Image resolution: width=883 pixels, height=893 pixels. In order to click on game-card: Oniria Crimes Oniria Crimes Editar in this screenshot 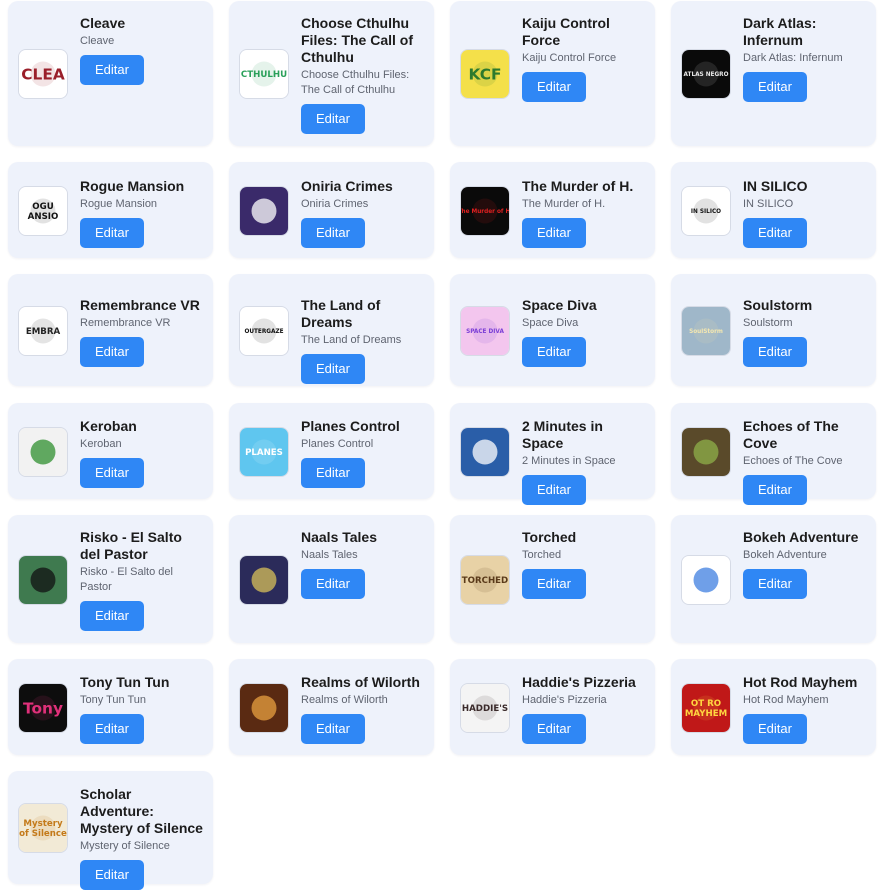, I will do `click(331, 210)`.